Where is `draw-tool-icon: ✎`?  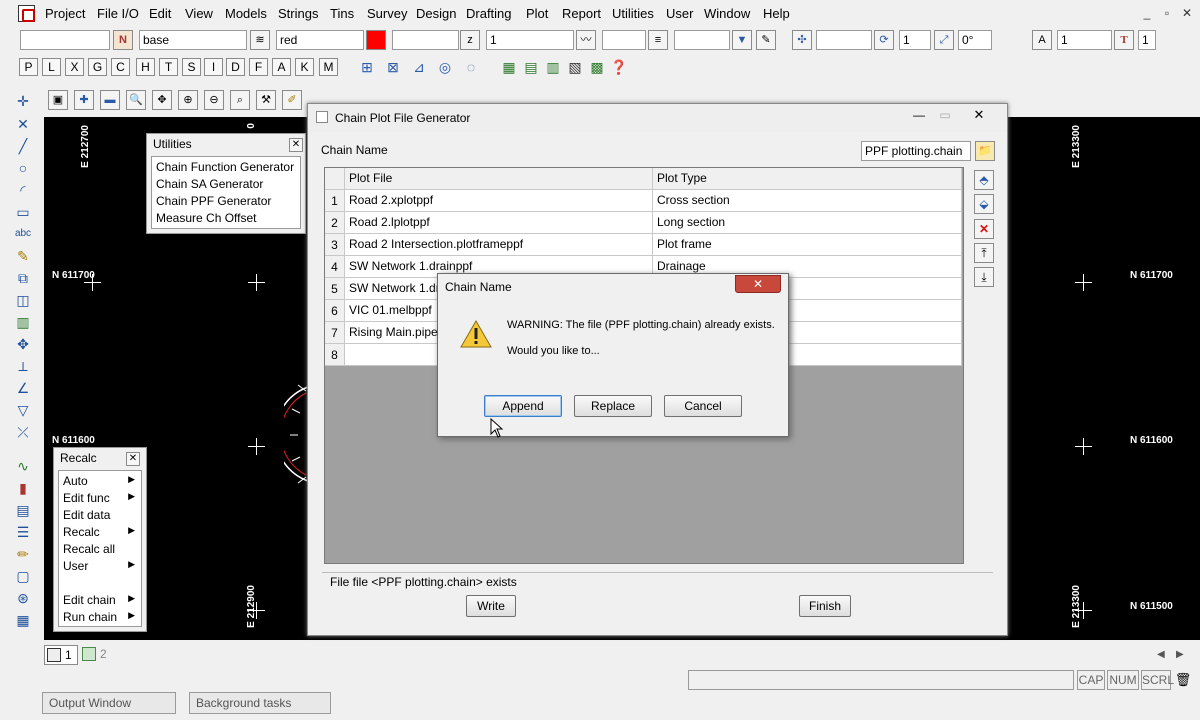 draw-tool-icon: ✎ is located at coordinates (23, 256).